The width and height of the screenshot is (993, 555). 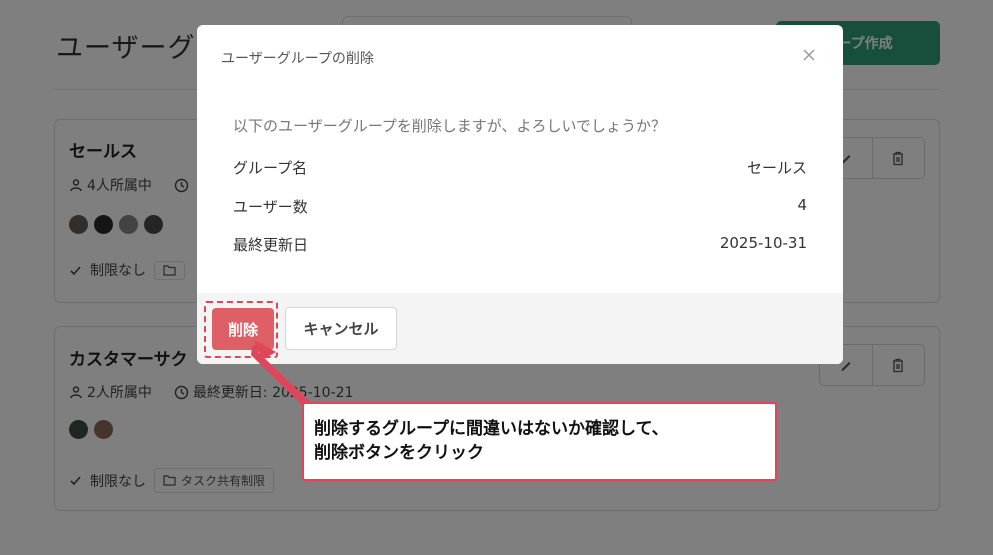 I want to click on detail-value: 4, so click(x=802, y=205).